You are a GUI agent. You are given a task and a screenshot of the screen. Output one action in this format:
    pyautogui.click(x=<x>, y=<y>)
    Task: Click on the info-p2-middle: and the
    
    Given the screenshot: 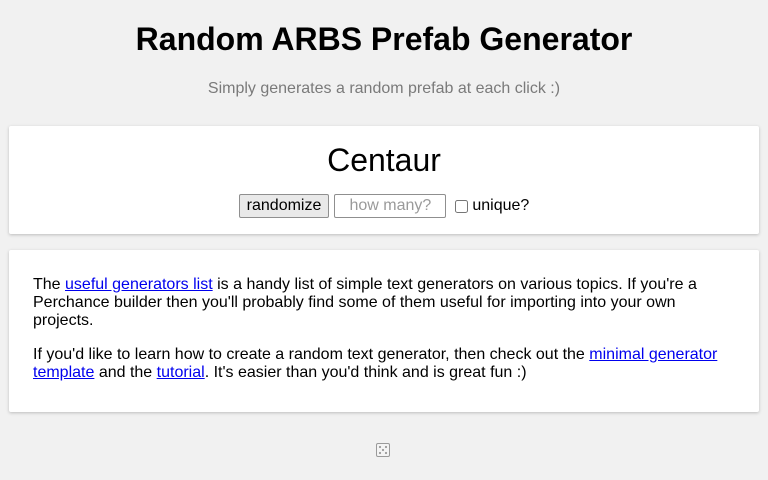 What is the action you would take?
    pyautogui.click(x=125, y=372)
    